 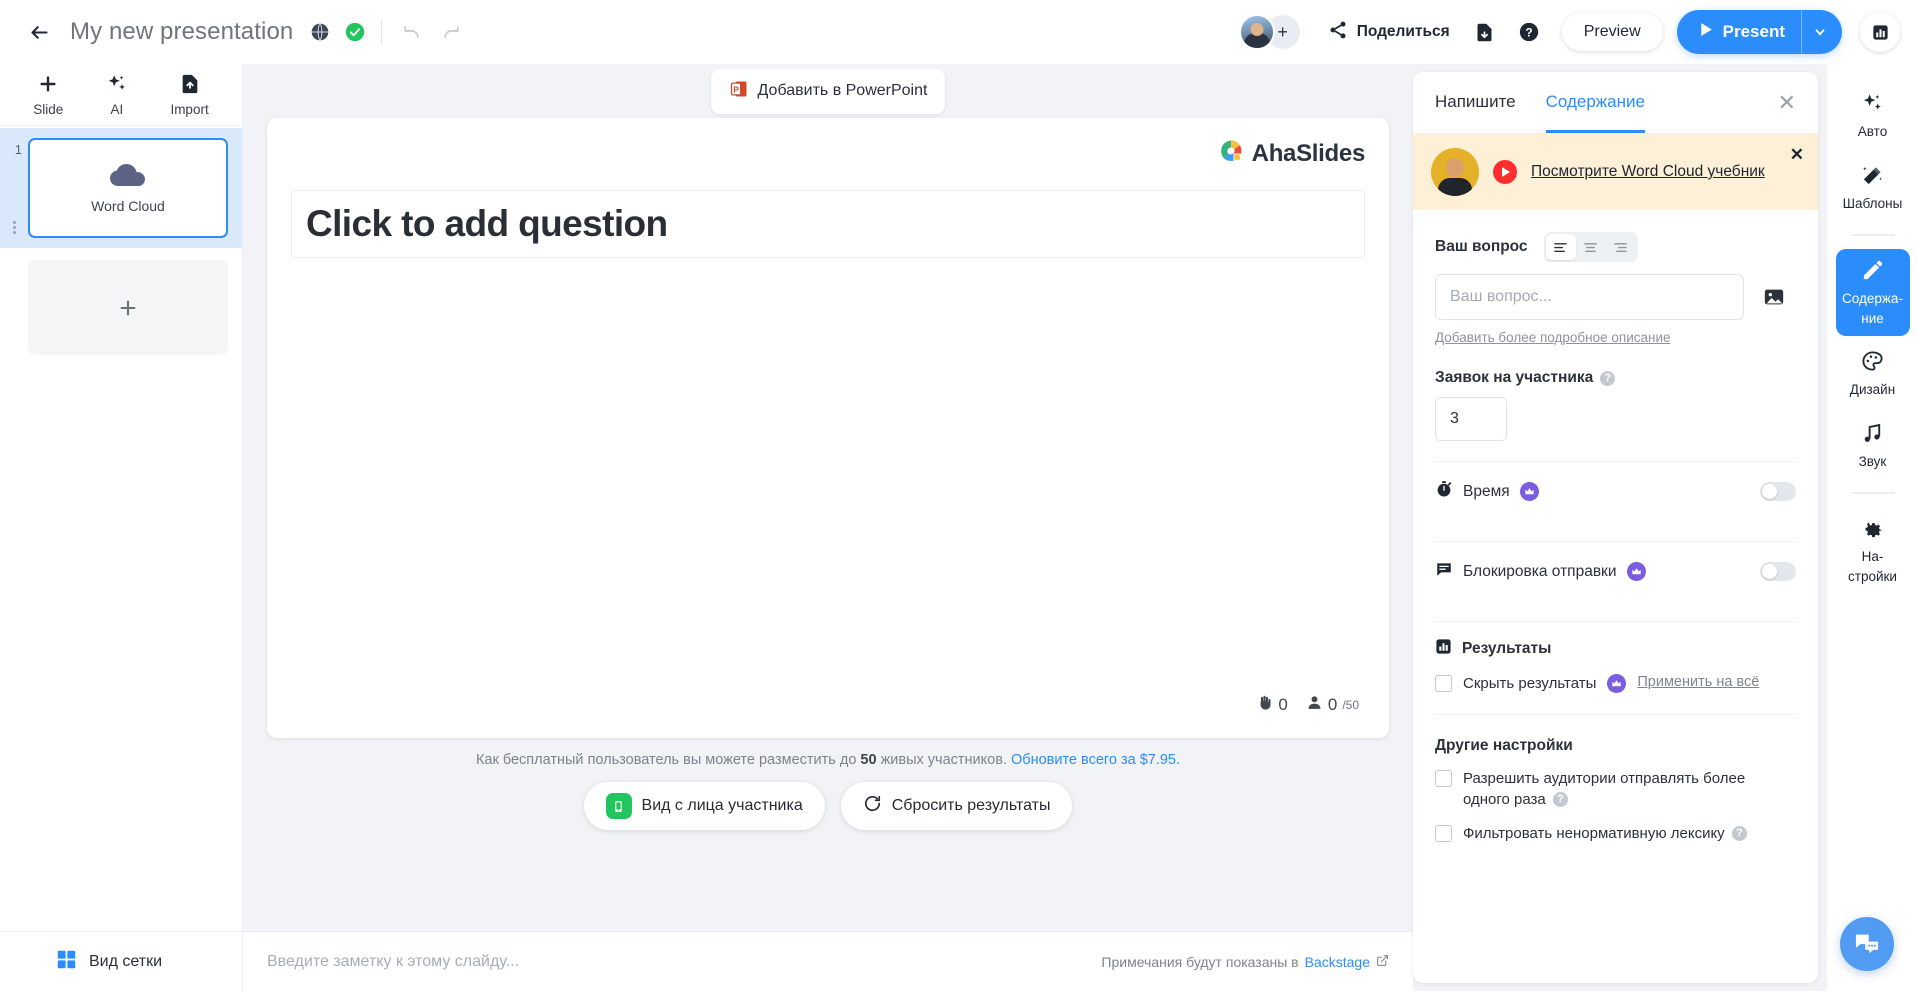 What do you see at coordinates (618, 806) in the screenshot?
I see `phone-icon` at bounding box center [618, 806].